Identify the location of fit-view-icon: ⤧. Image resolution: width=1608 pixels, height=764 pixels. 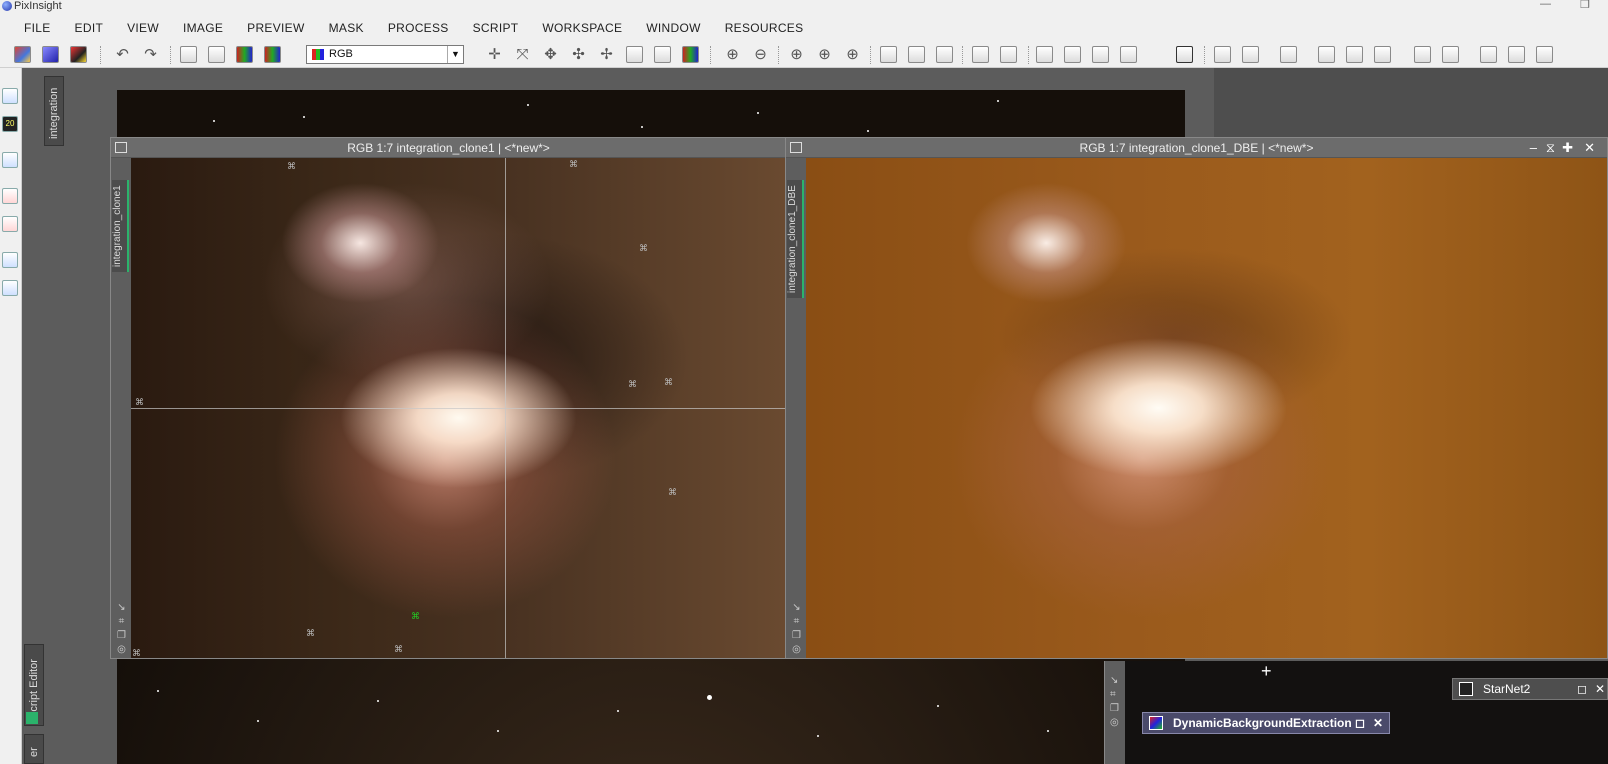
(522, 54).